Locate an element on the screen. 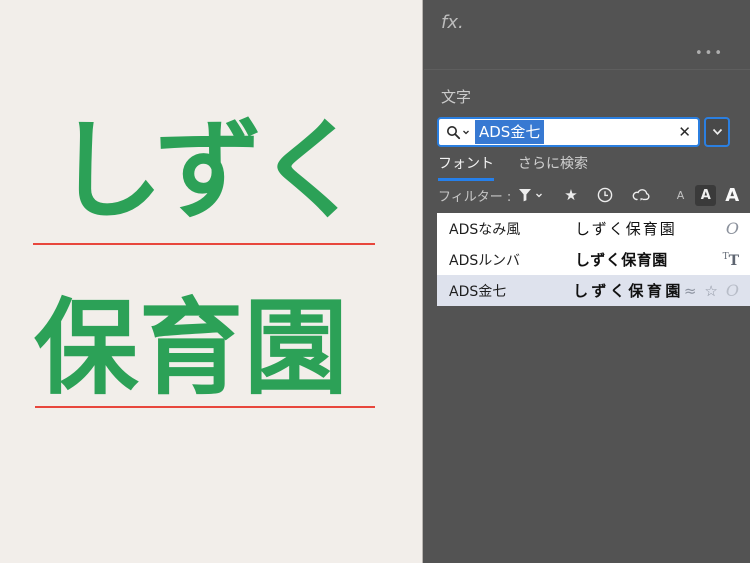 Image resolution: width=750 pixels, height=563 pixels. filter-label: フィルター : is located at coordinates (475, 197).